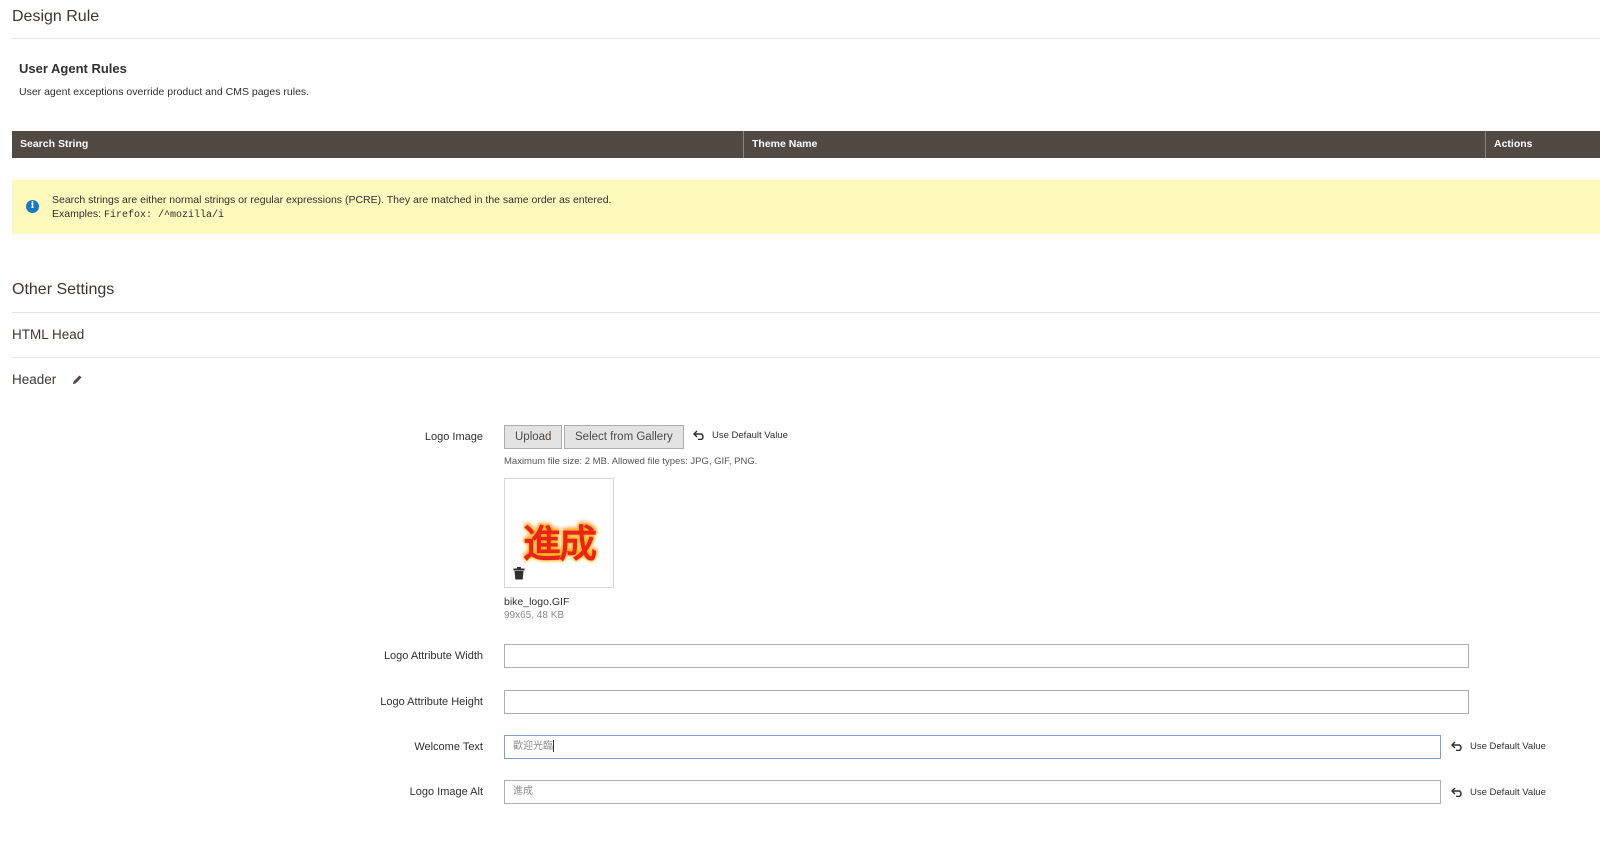  Describe the element at coordinates (533, 746) in the screenshot. I see `welcome-text-value: 歡迎光臨` at that location.